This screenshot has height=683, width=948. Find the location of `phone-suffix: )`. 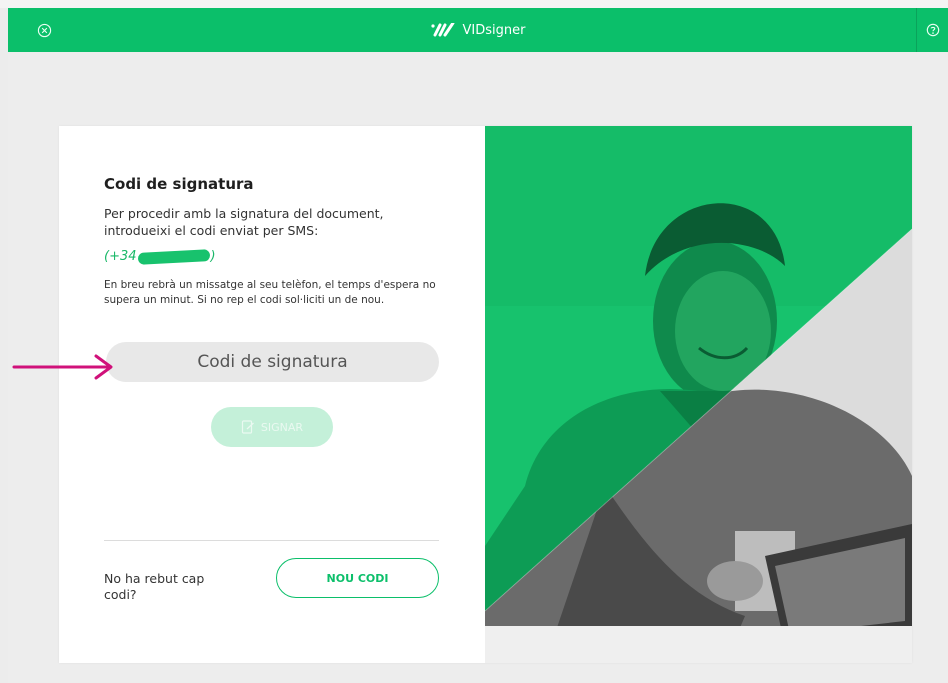

phone-suffix: ) is located at coordinates (213, 256).